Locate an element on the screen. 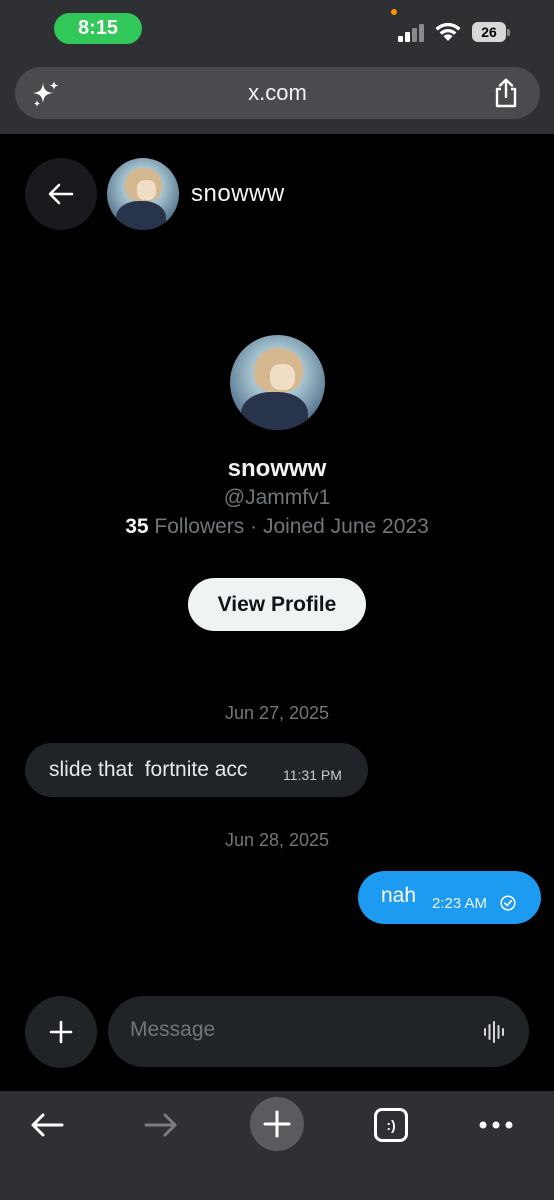 This screenshot has height=1200, width=554. message-text: slide that fortnite acc is located at coordinates (148, 769).